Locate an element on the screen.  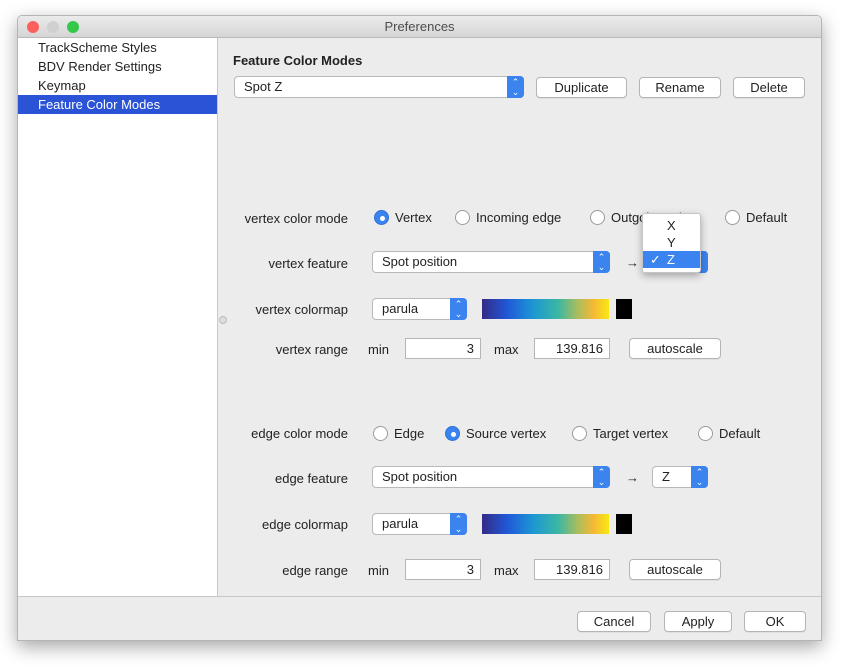
vertex-feature-select: Spot position ⌃ ⌄ is located at coordinates (491, 262).